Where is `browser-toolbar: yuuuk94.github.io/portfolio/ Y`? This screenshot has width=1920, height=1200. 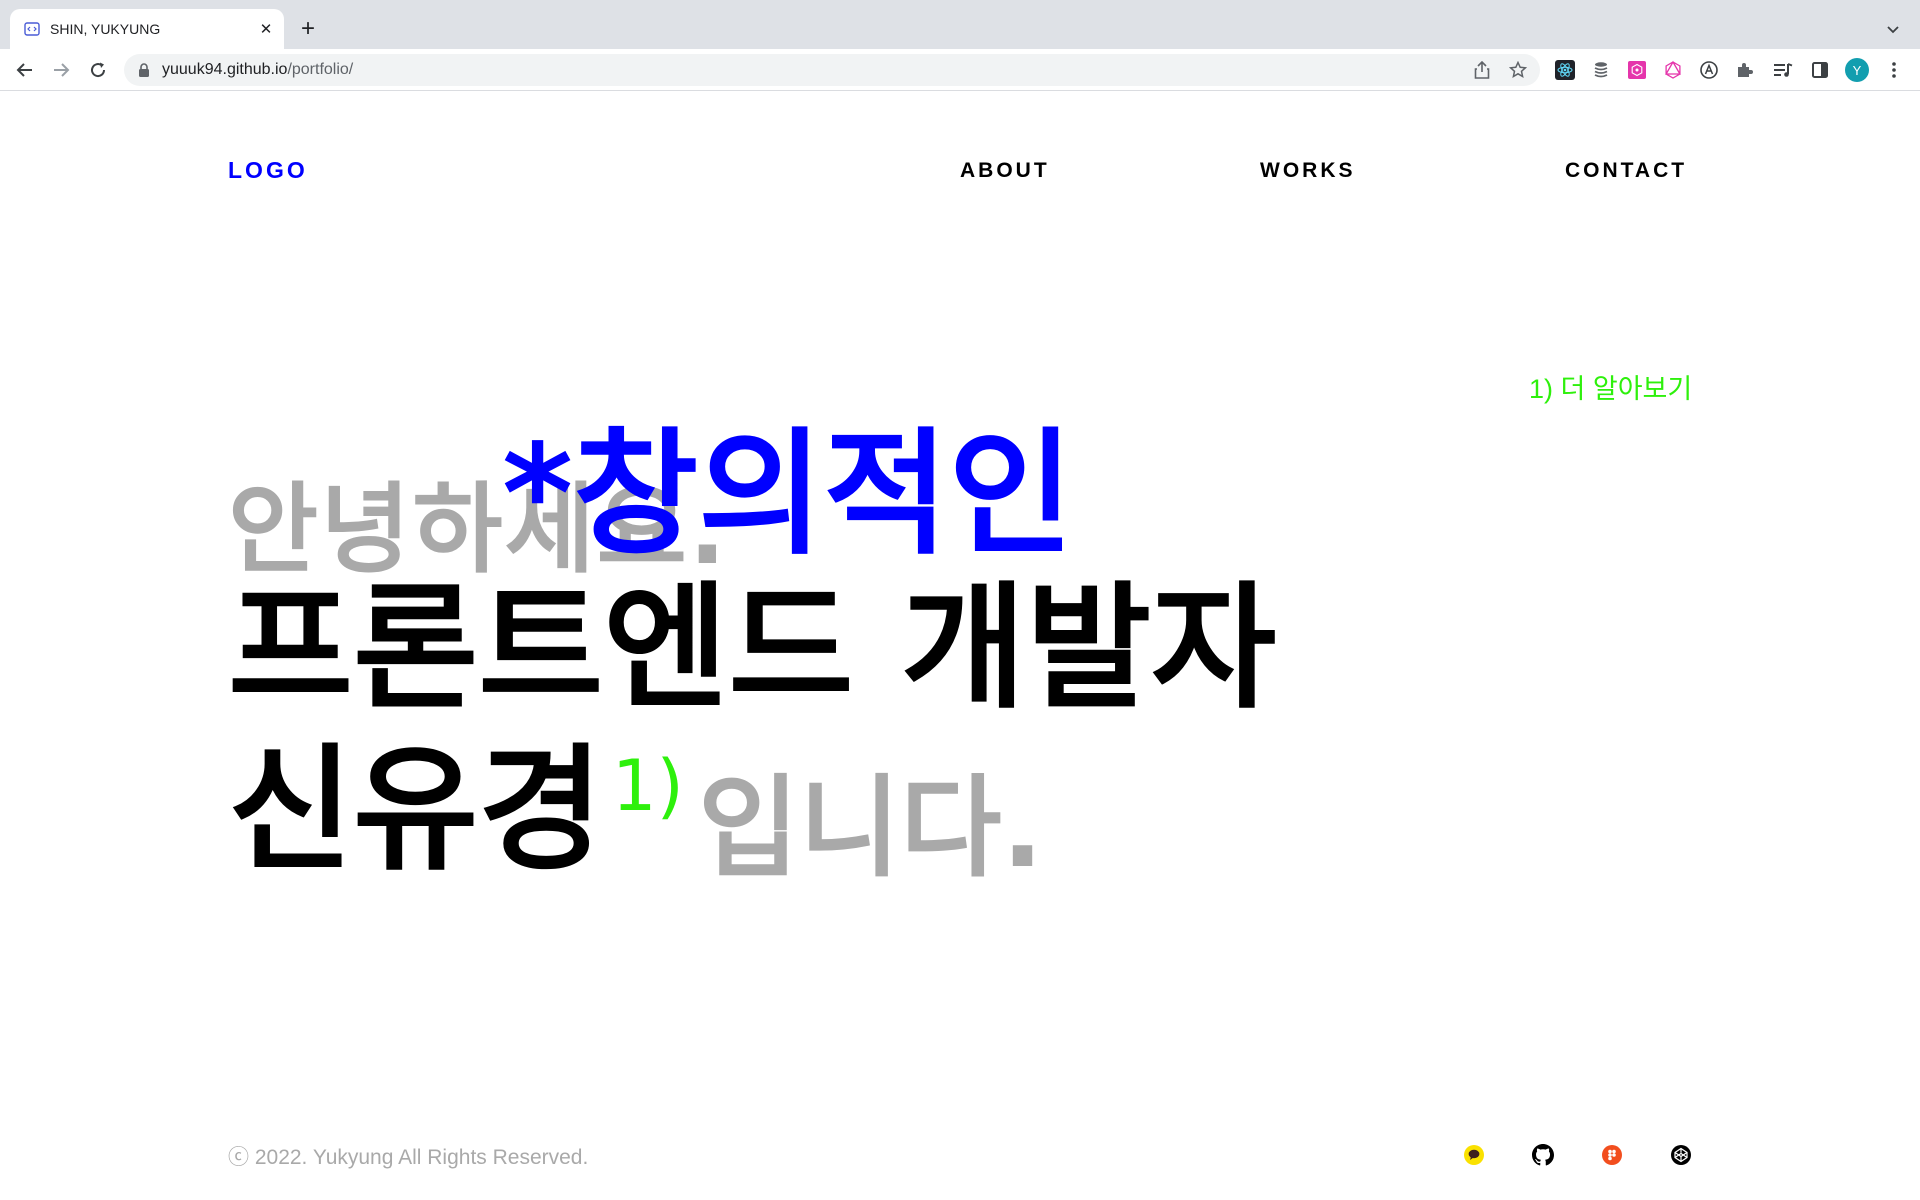 browser-toolbar: yuuuk94.github.io/portfolio/ Y is located at coordinates (960, 70).